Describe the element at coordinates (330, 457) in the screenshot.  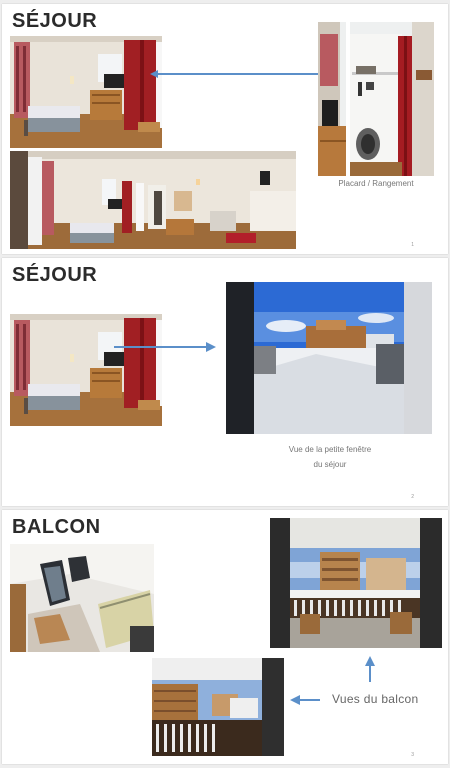
I see `view-caption: Vue de la petite fenêtre du séjour` at that location.